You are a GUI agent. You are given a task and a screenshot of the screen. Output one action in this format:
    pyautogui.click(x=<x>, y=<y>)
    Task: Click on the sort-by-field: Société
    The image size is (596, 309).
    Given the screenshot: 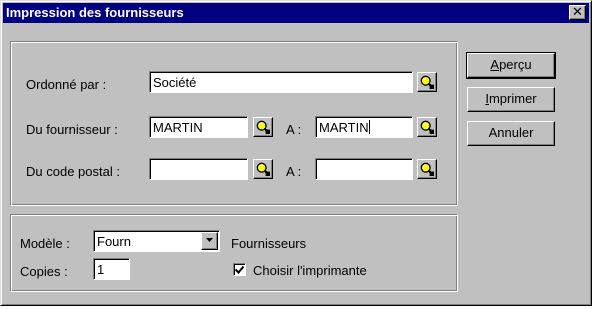 What is the action you would take?
    pyautogui.click(x=281, y=82)
    